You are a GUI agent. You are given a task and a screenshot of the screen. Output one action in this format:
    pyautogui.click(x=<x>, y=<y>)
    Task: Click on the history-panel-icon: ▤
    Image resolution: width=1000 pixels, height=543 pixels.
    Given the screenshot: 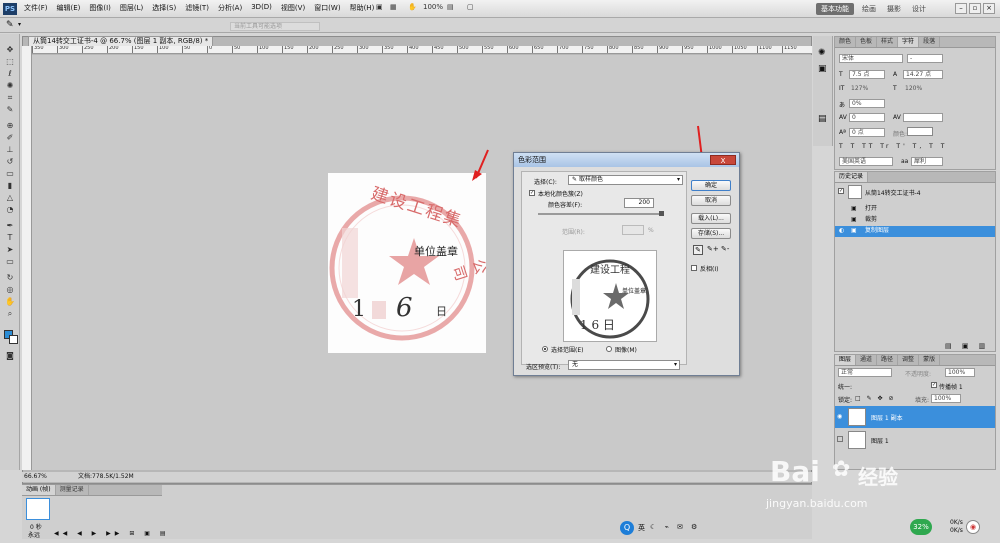 What is the action you would take?
    pyautogui.click(x=822, y=119)
    